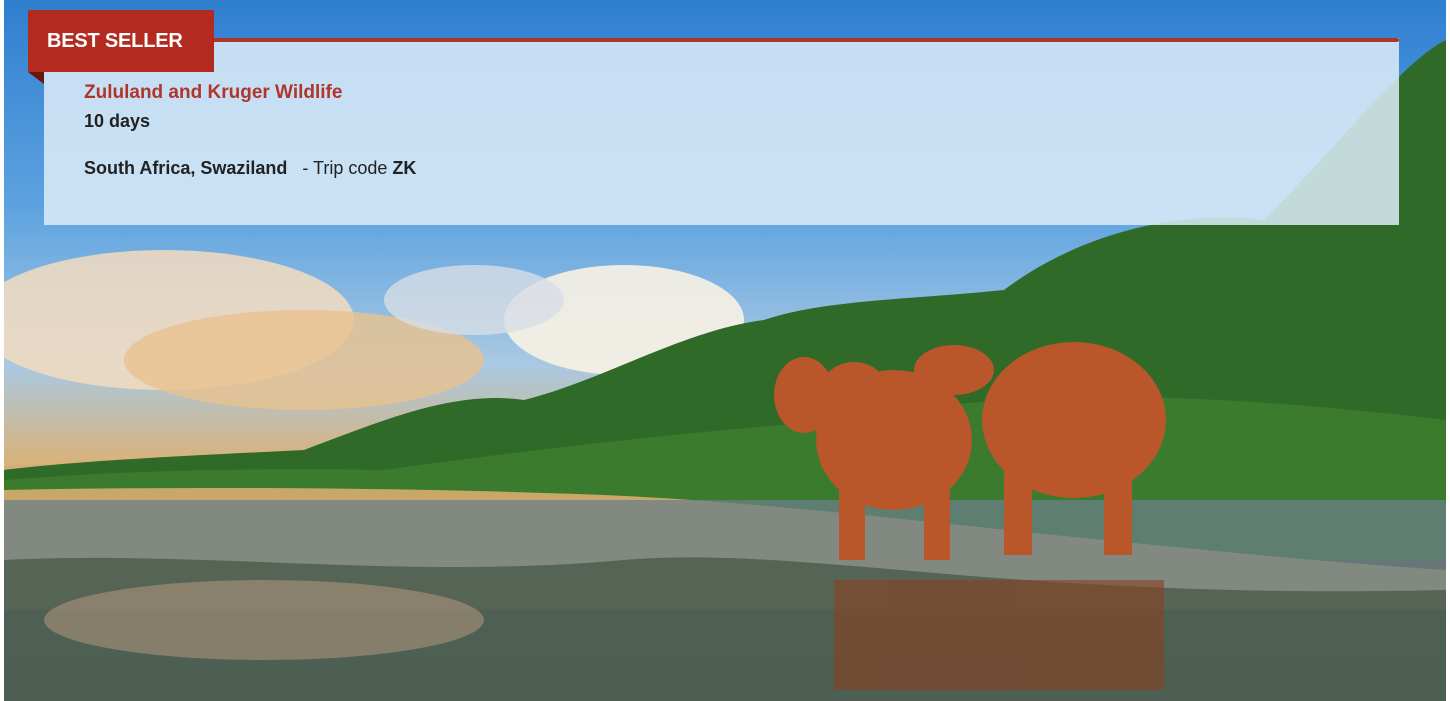 The height and width of the screenshot is (701, 1450). I want to click on trip-title-link: Zululand and Kruger Wildlife, so click(213, 93).